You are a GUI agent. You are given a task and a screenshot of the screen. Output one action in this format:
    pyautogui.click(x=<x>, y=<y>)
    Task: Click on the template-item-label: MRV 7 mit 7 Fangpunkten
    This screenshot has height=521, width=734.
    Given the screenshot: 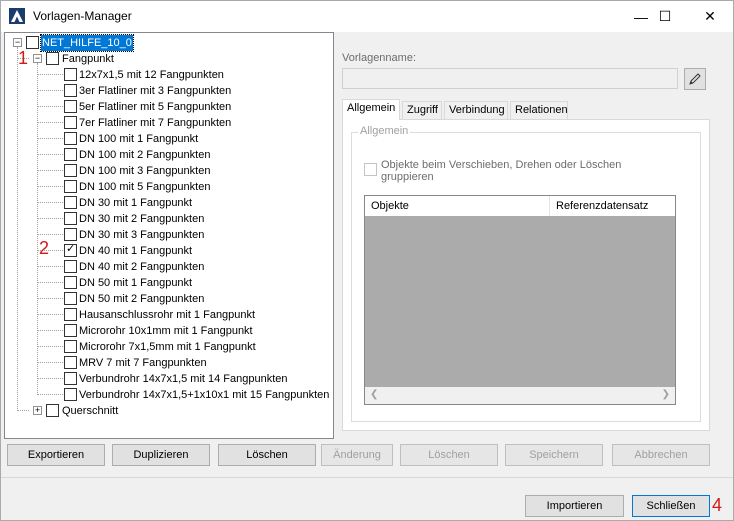 What is the action you would take?
    pyautogui.click(x=143, y=363)
    